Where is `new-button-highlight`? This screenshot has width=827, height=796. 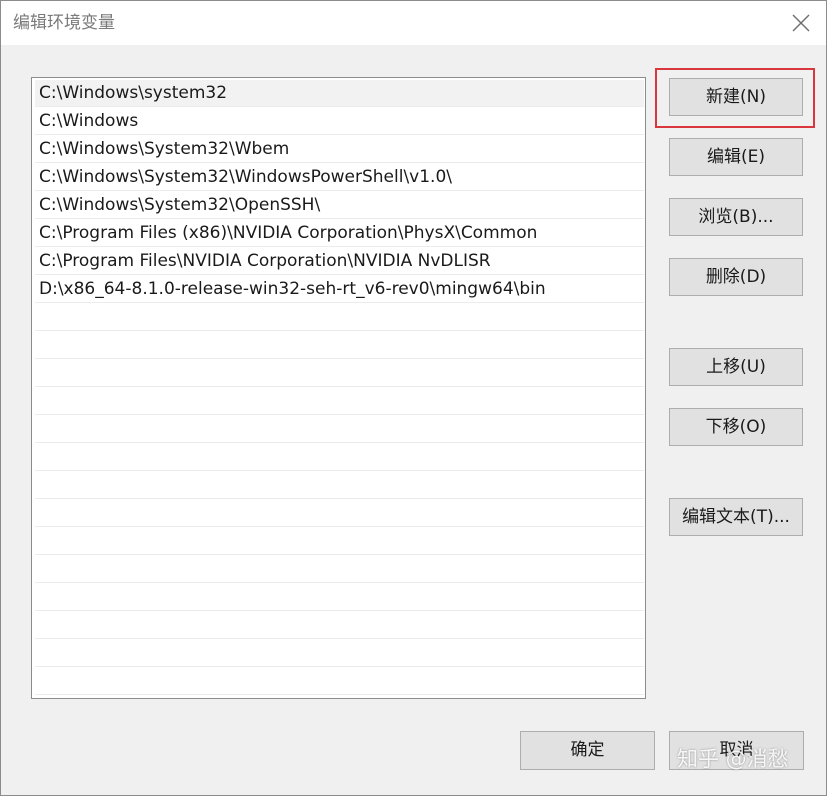
new-button-highlight is located at coordinates (735, 98).